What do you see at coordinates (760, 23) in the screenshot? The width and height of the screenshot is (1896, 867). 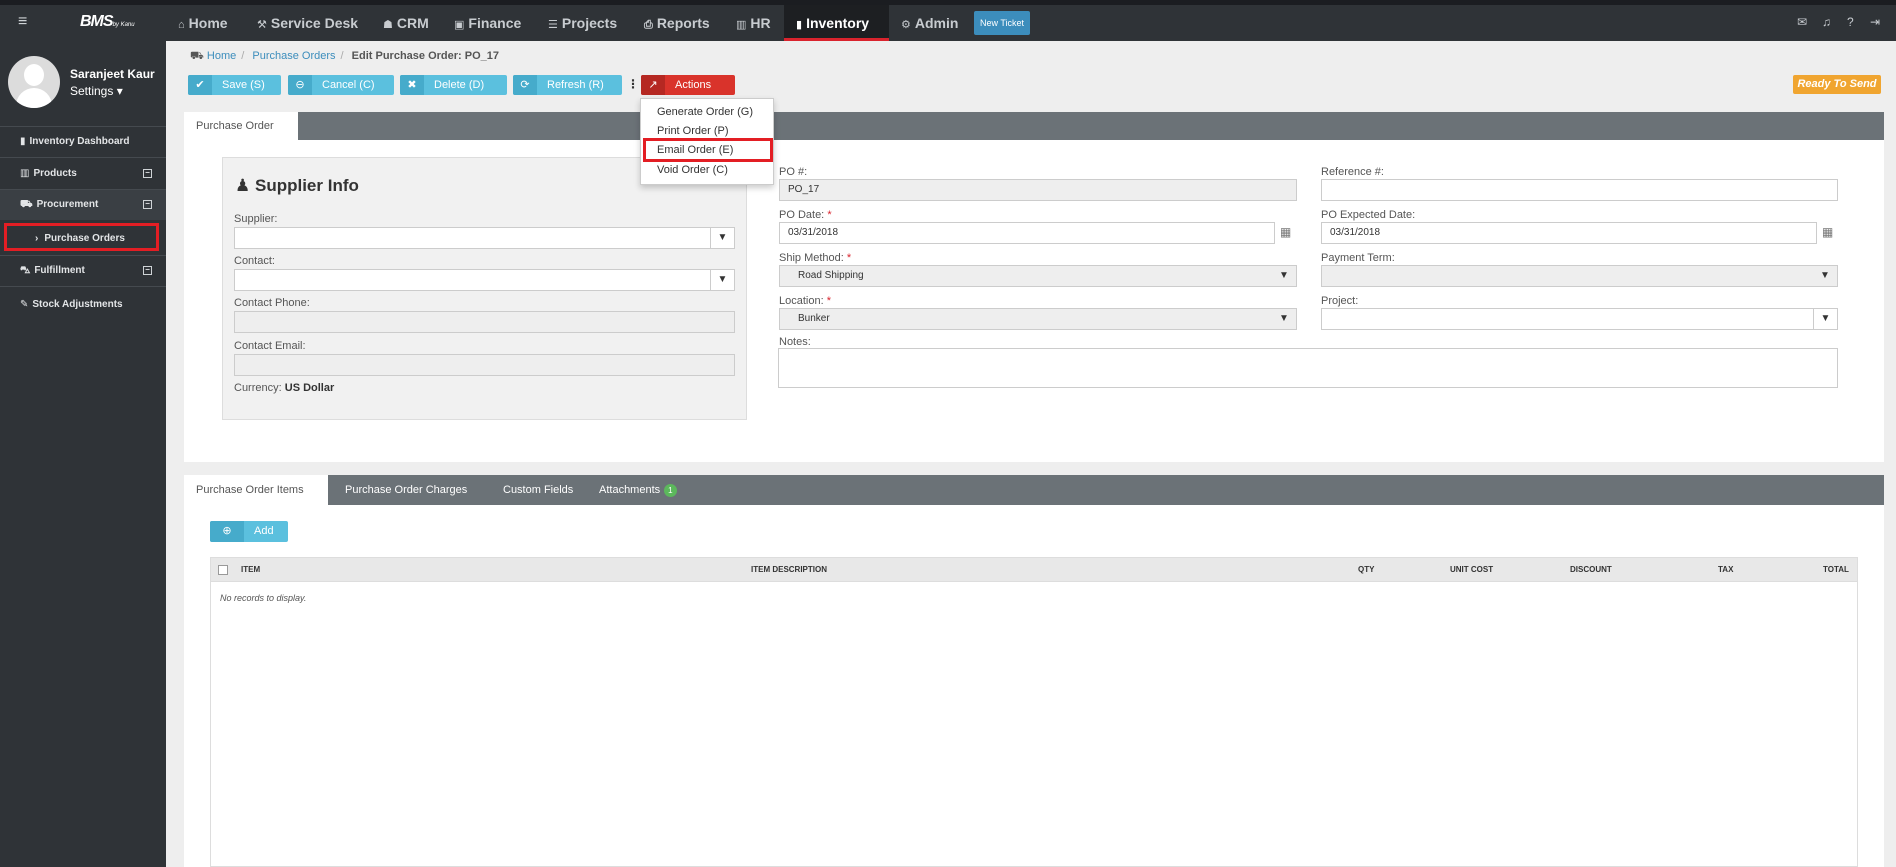 I see `nav-label: HR` at bounding box center [760, 23].